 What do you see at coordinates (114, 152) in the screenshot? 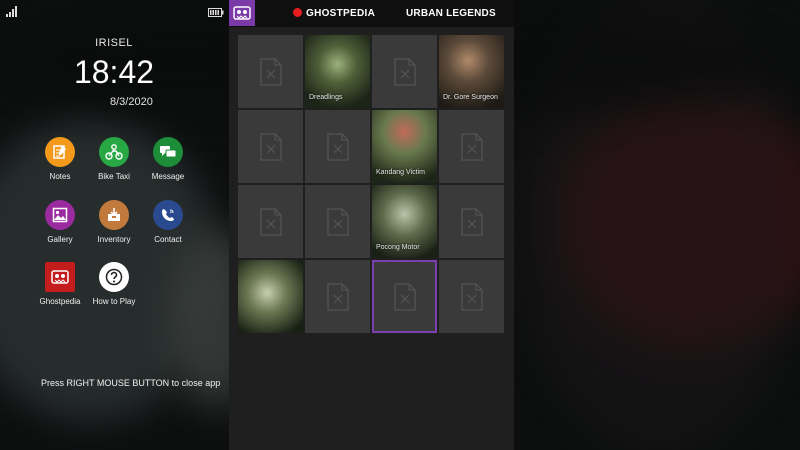
I see `bike-taxi-icon` at bounding box center [114, 152].